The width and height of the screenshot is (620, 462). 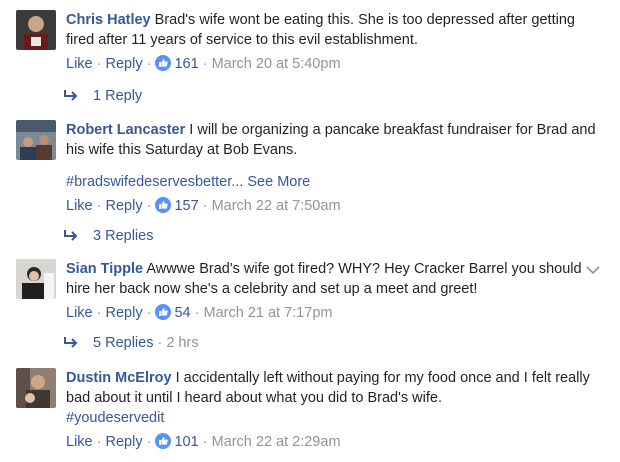 What do you see at coordinates (593, 270) in the screenshot?
I see `chevron-down-icon` at bounding box center [593, 270].